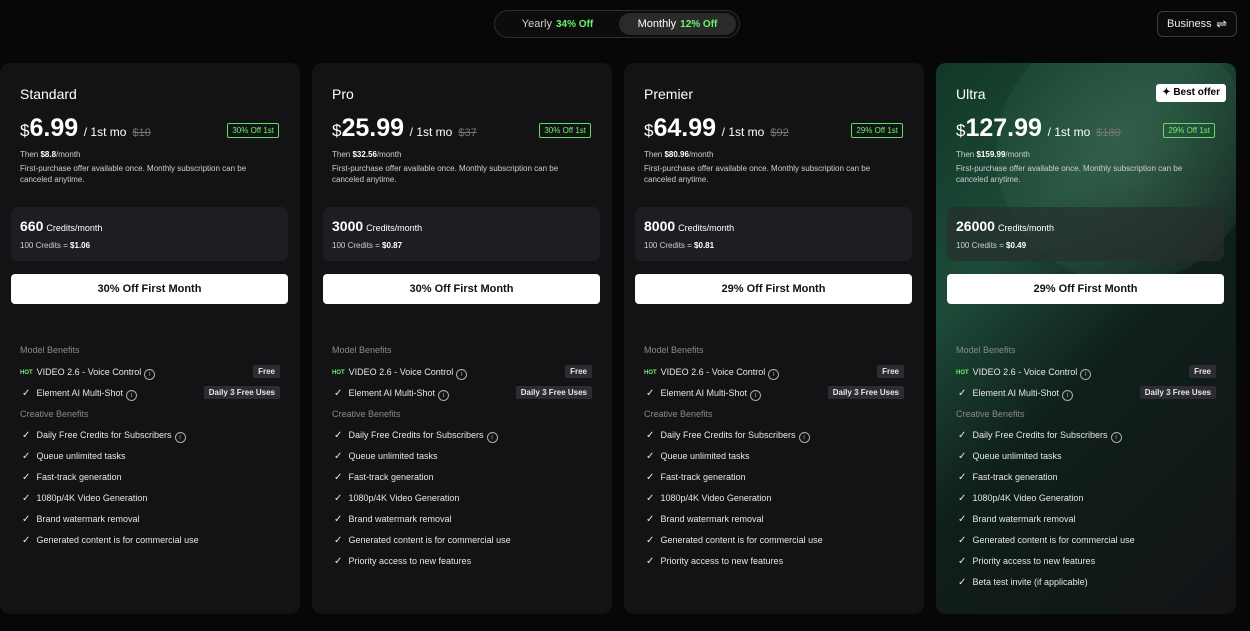  I want to click on credits-amount: 8000 Credits/month, so click(689, 226).